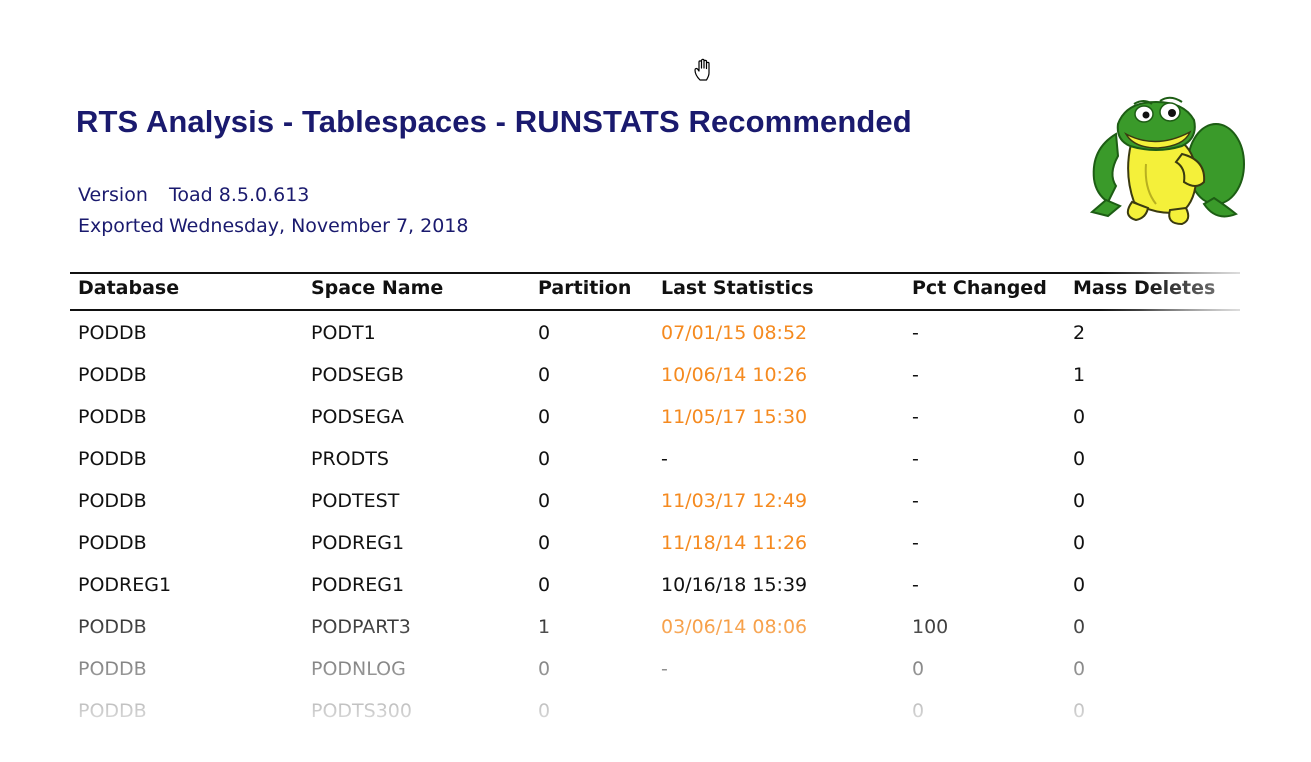  Describe the element at coordinates (655, 511) in the screenshot. I see `table-row: PODDB PODTEST 0 11/03/17 12:49 - 0` at that location.